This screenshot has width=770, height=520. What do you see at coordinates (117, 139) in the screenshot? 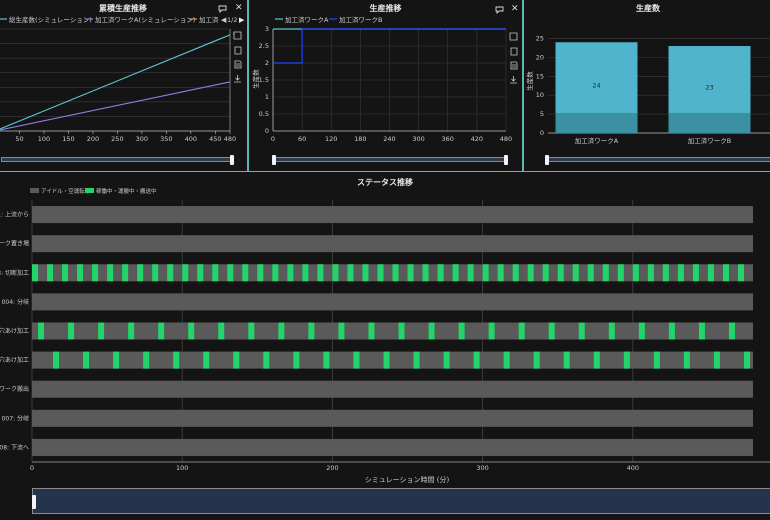
I see `x-tick-label: 250` at bounding box center [117, 139].